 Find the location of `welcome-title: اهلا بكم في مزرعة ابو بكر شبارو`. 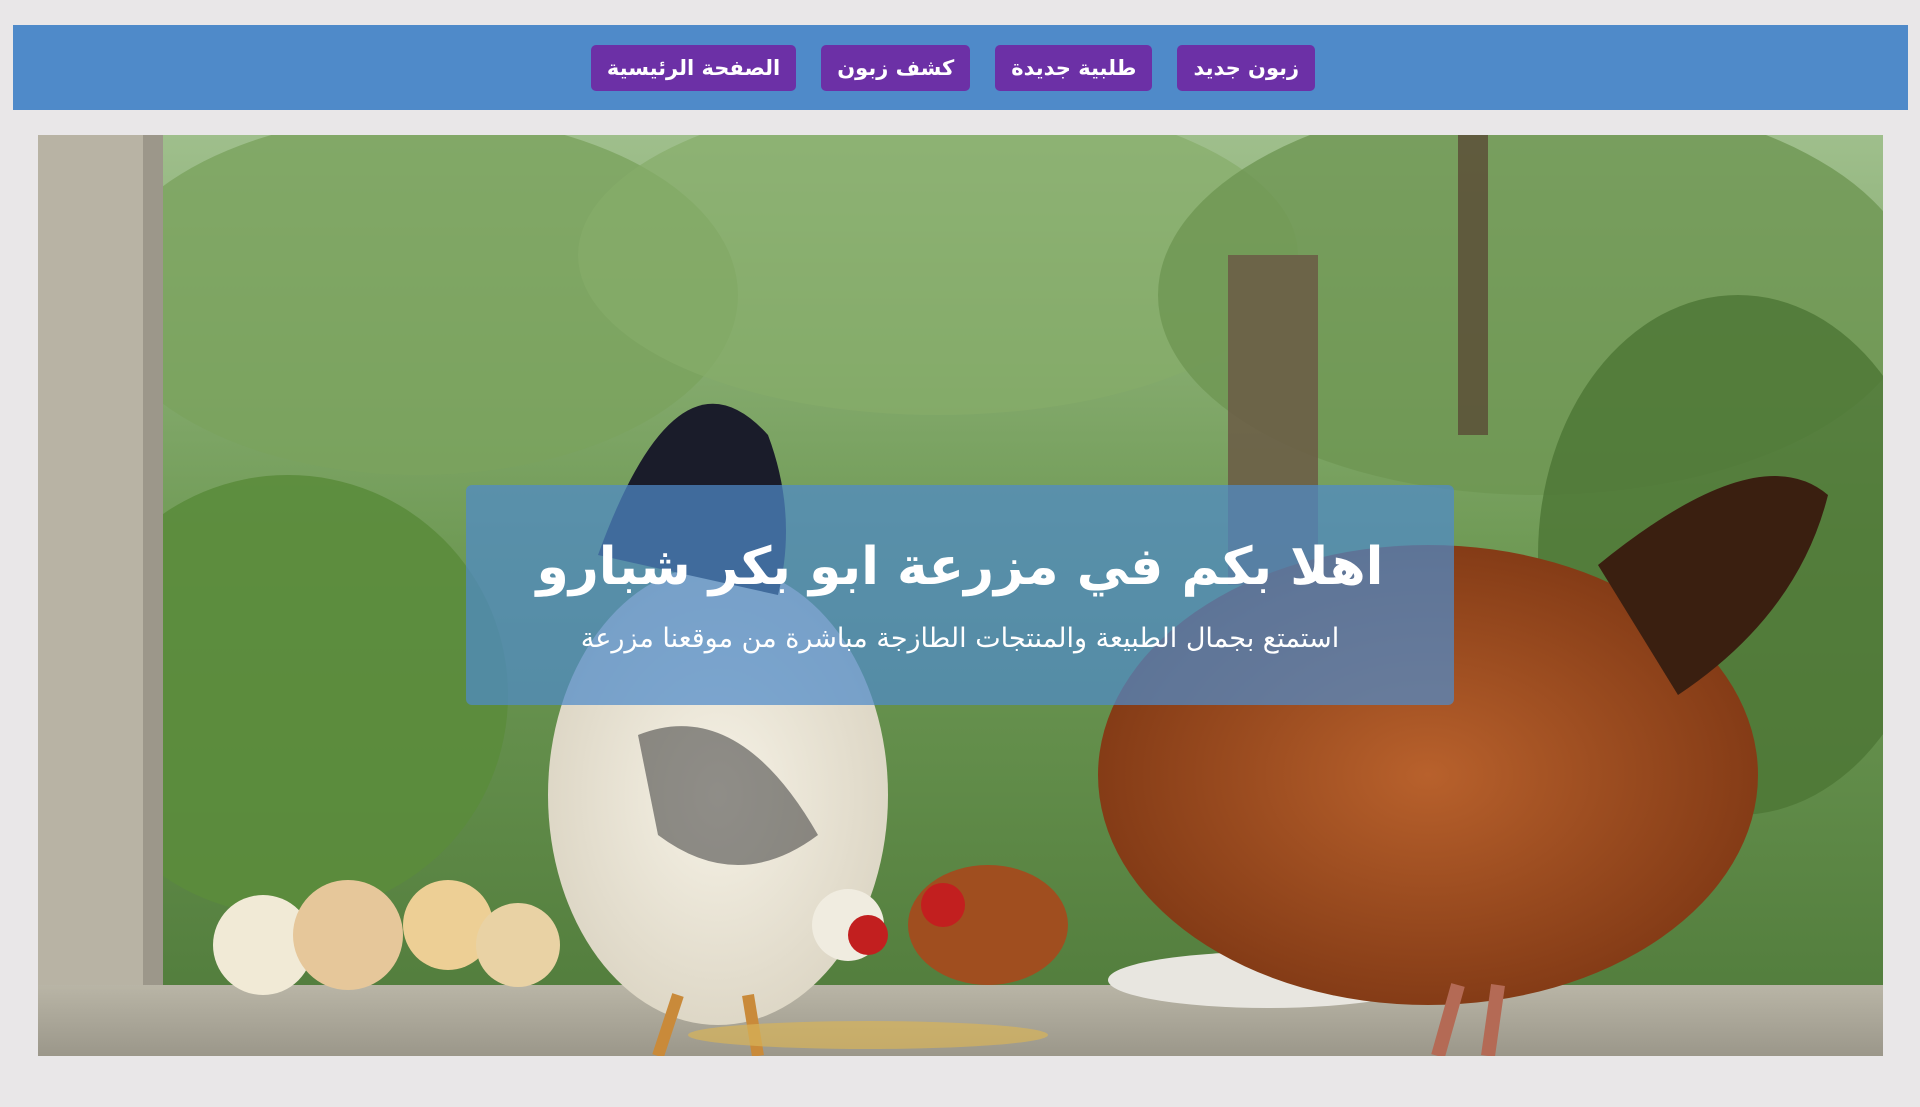

welcome-title: اهلا بكم في مزرعة ابو بكر شبارو is located at coordinates (960, 566).